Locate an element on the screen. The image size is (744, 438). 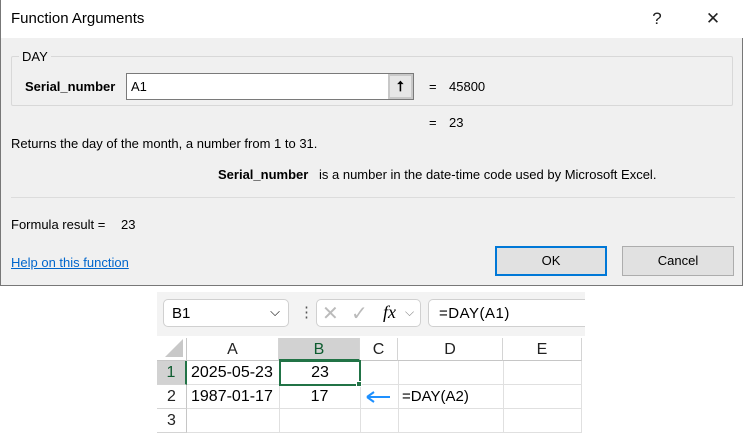
arg-result: 45800 is located at coordinates (467, 86).